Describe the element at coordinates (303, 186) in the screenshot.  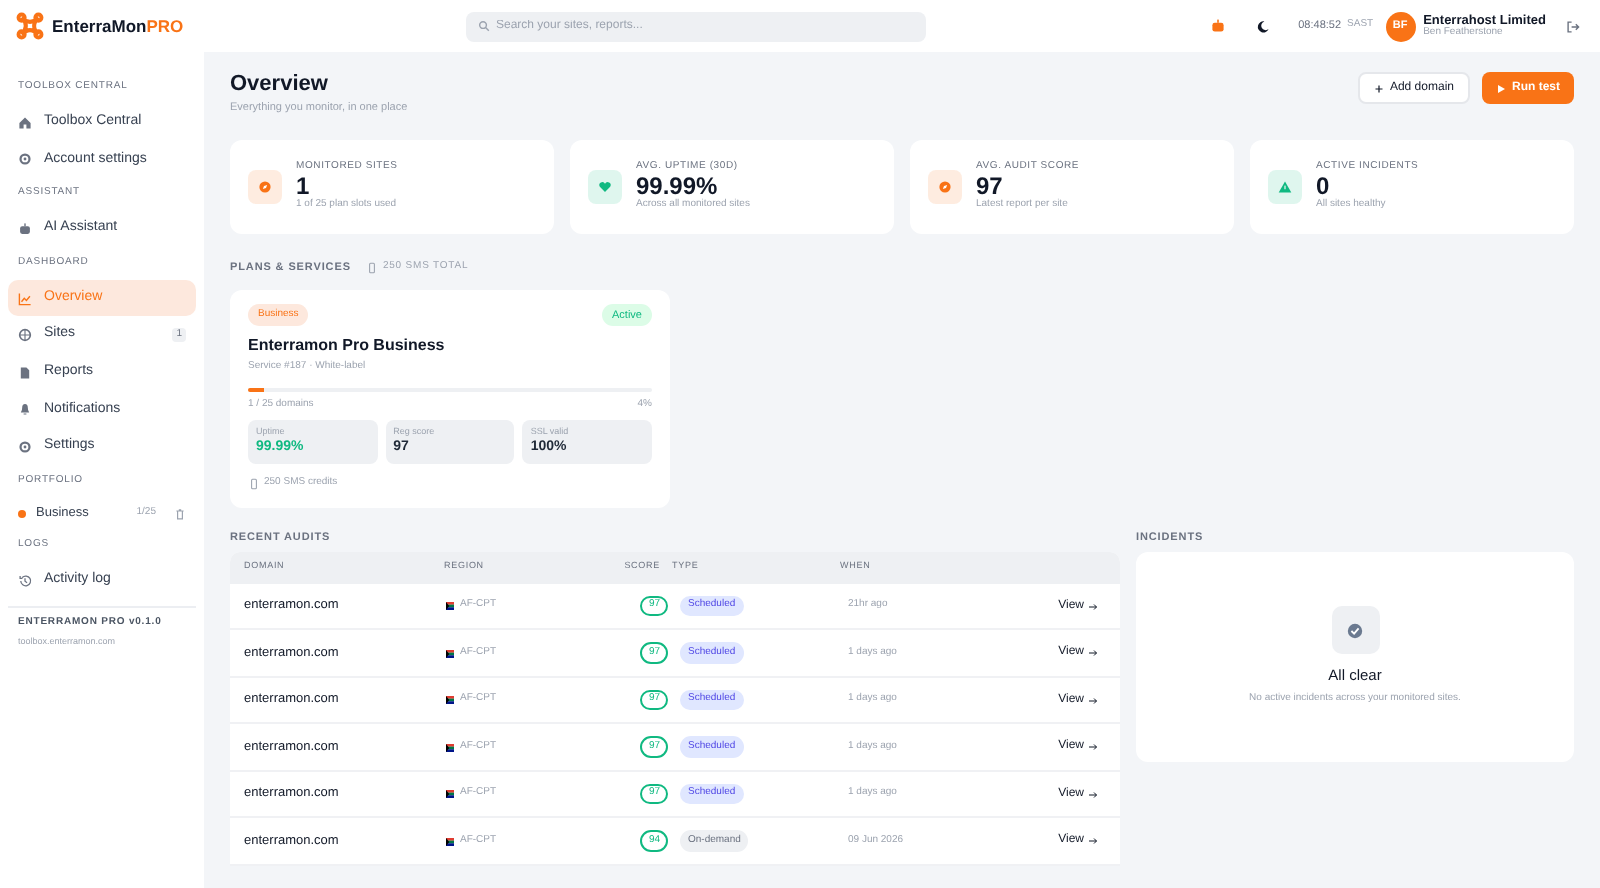
I see `stat-value: 1` at that location.